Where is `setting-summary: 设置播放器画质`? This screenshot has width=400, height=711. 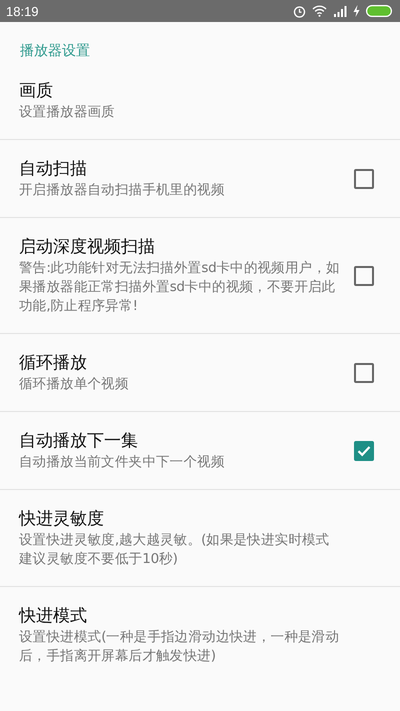
setting-summary: 设置播放器画质 is located at coordinates (67, 112).